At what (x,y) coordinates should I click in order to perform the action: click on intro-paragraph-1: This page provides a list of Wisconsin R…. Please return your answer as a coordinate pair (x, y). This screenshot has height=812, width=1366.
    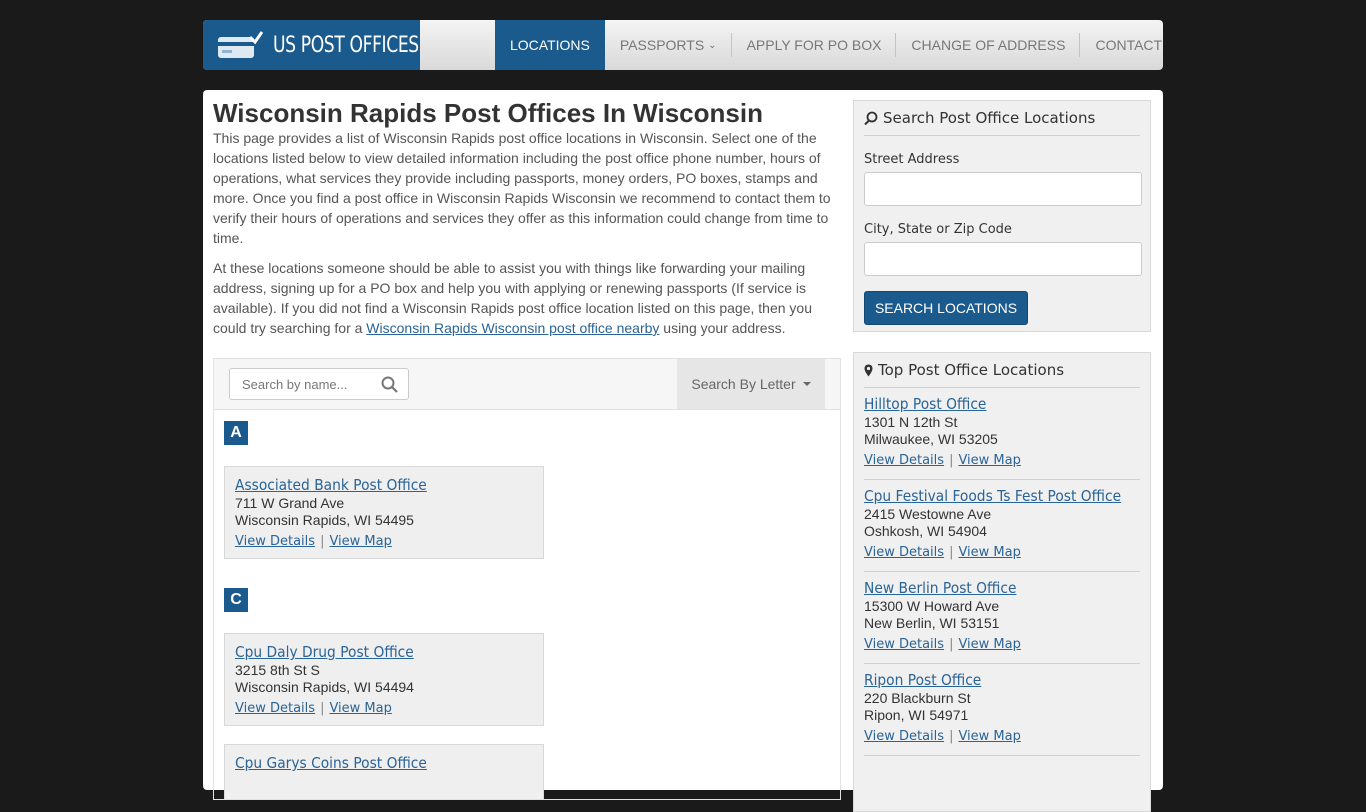
    Looking at the image, I should click on (522, 188).